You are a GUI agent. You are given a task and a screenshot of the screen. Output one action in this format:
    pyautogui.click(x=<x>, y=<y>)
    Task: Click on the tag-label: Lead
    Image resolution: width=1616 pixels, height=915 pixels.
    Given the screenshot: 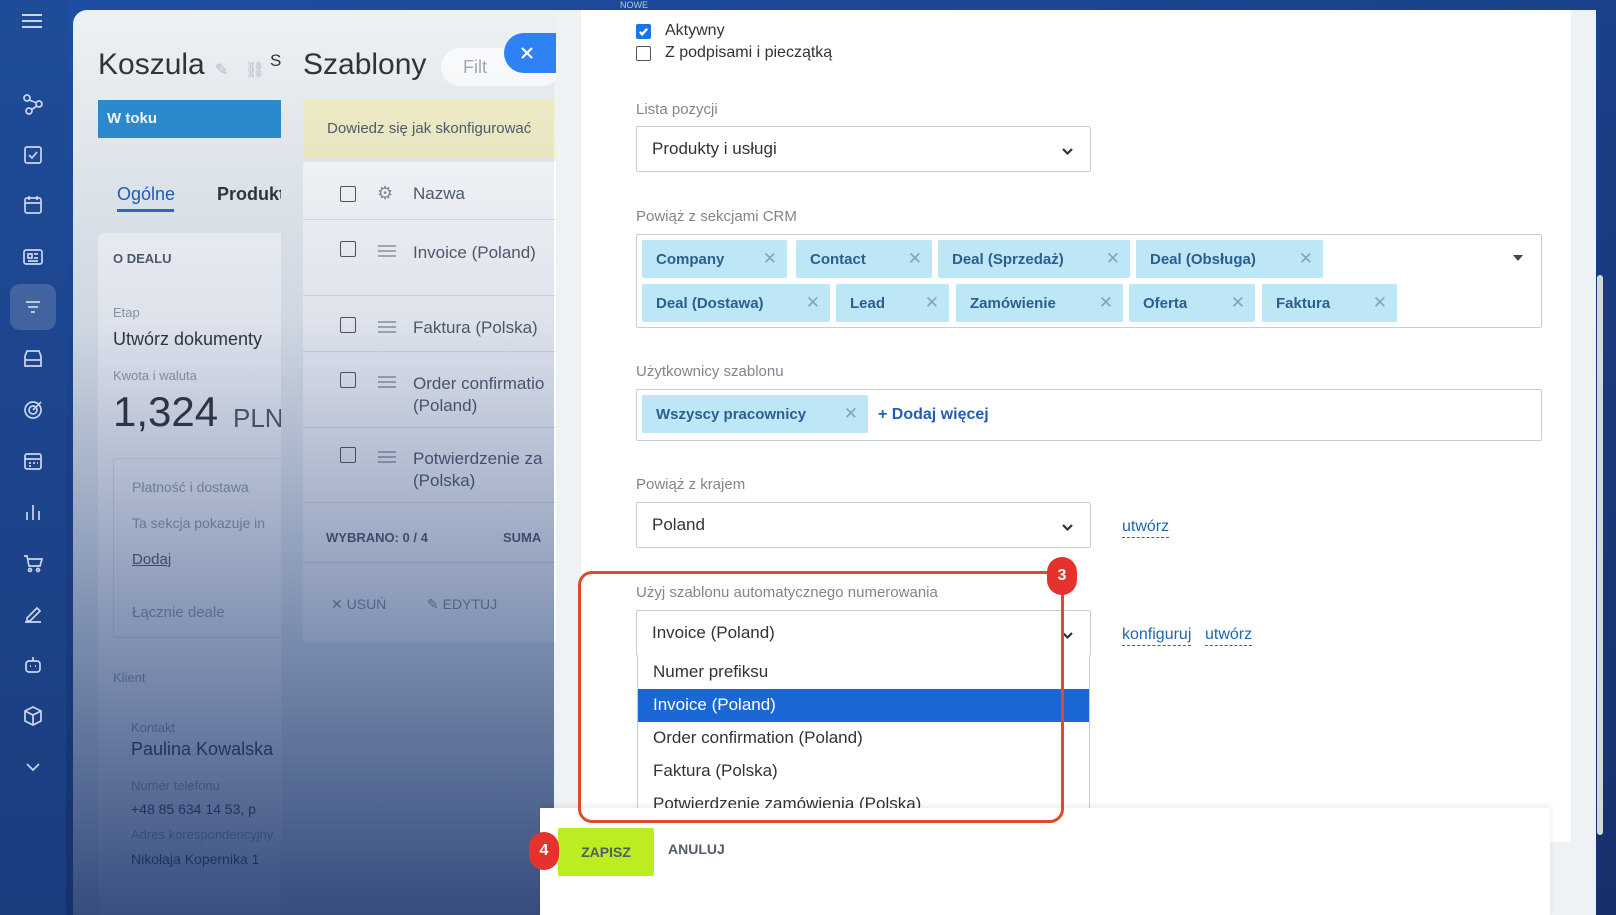 What is the action you would take?
    pyautogui.click(x=868, y=303)
    